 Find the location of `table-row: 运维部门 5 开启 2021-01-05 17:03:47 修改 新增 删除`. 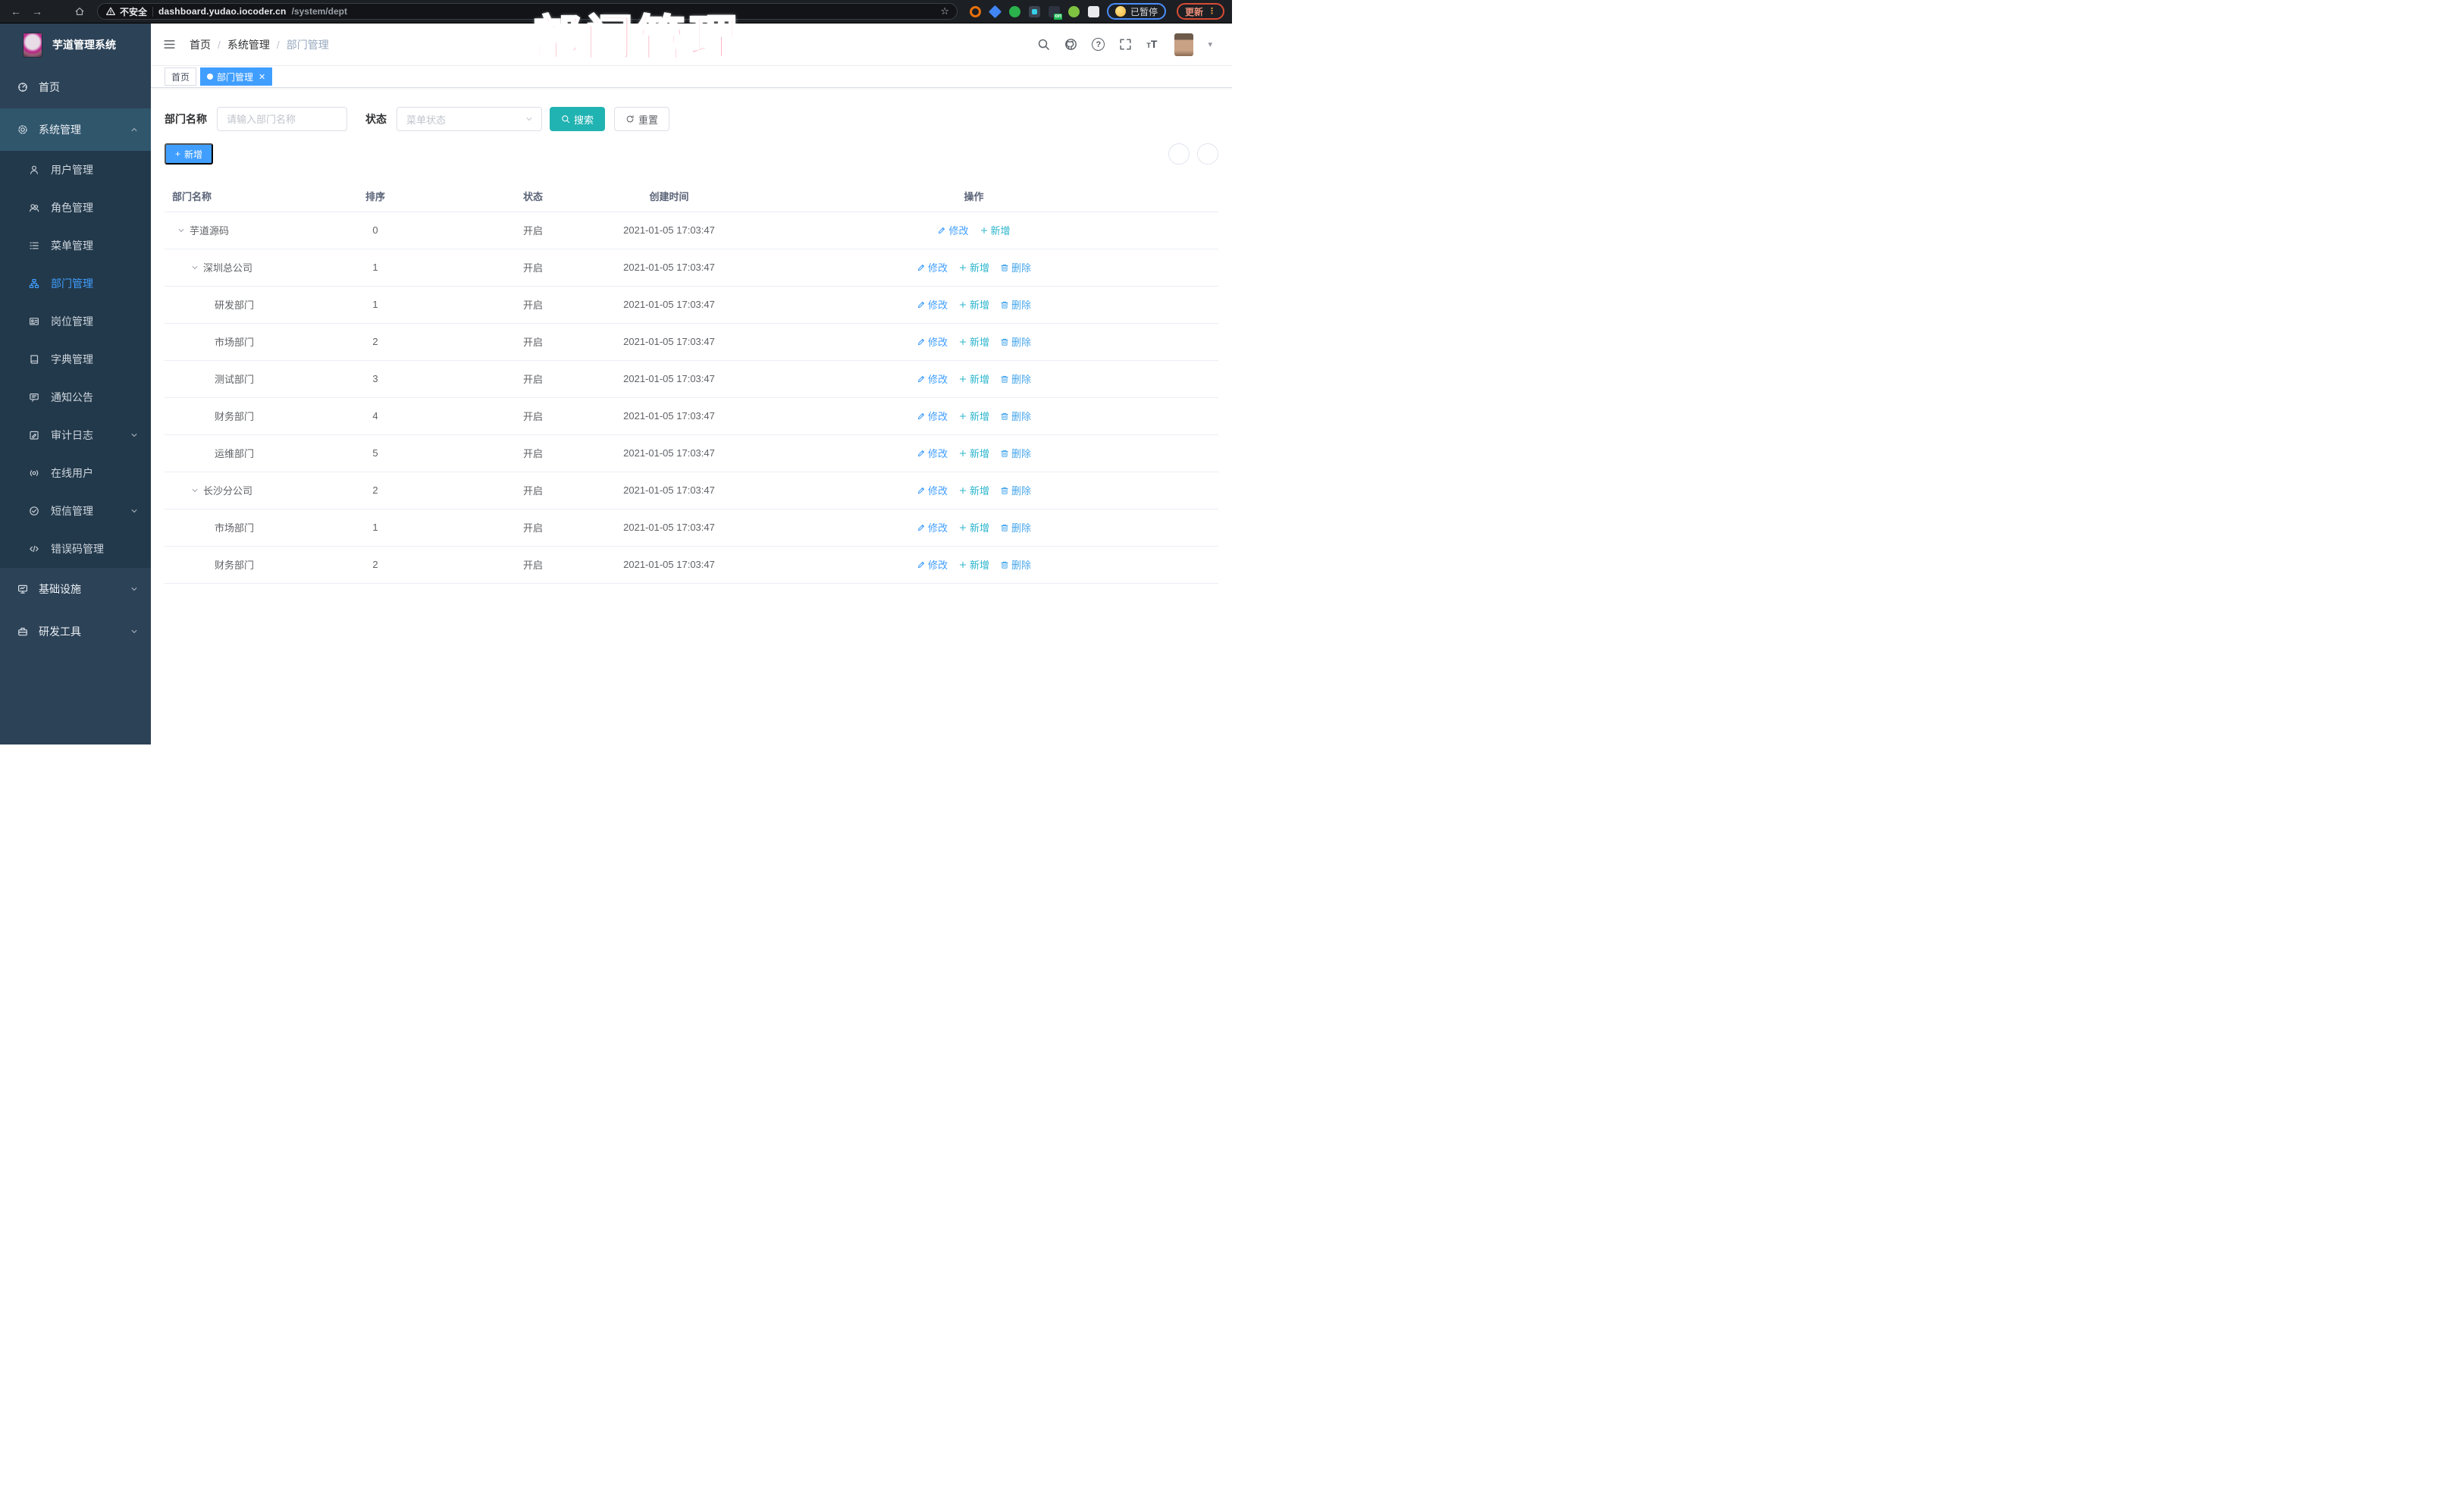

table-row: 运维部门 5 开启 2021-01-05 17:03:47 修改 新增 删除 is located at coordinates (692, 453).